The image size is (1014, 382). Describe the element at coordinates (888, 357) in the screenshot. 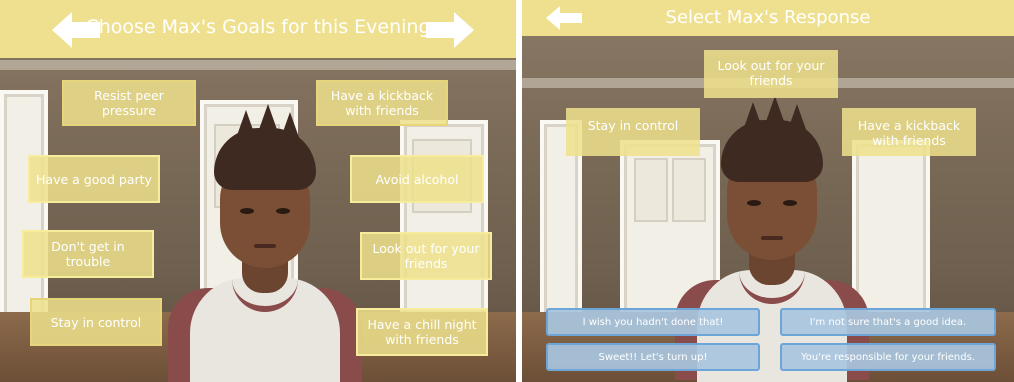

I see `response-button-responsible-for-friends: You're responsible for your friends.` at that location.